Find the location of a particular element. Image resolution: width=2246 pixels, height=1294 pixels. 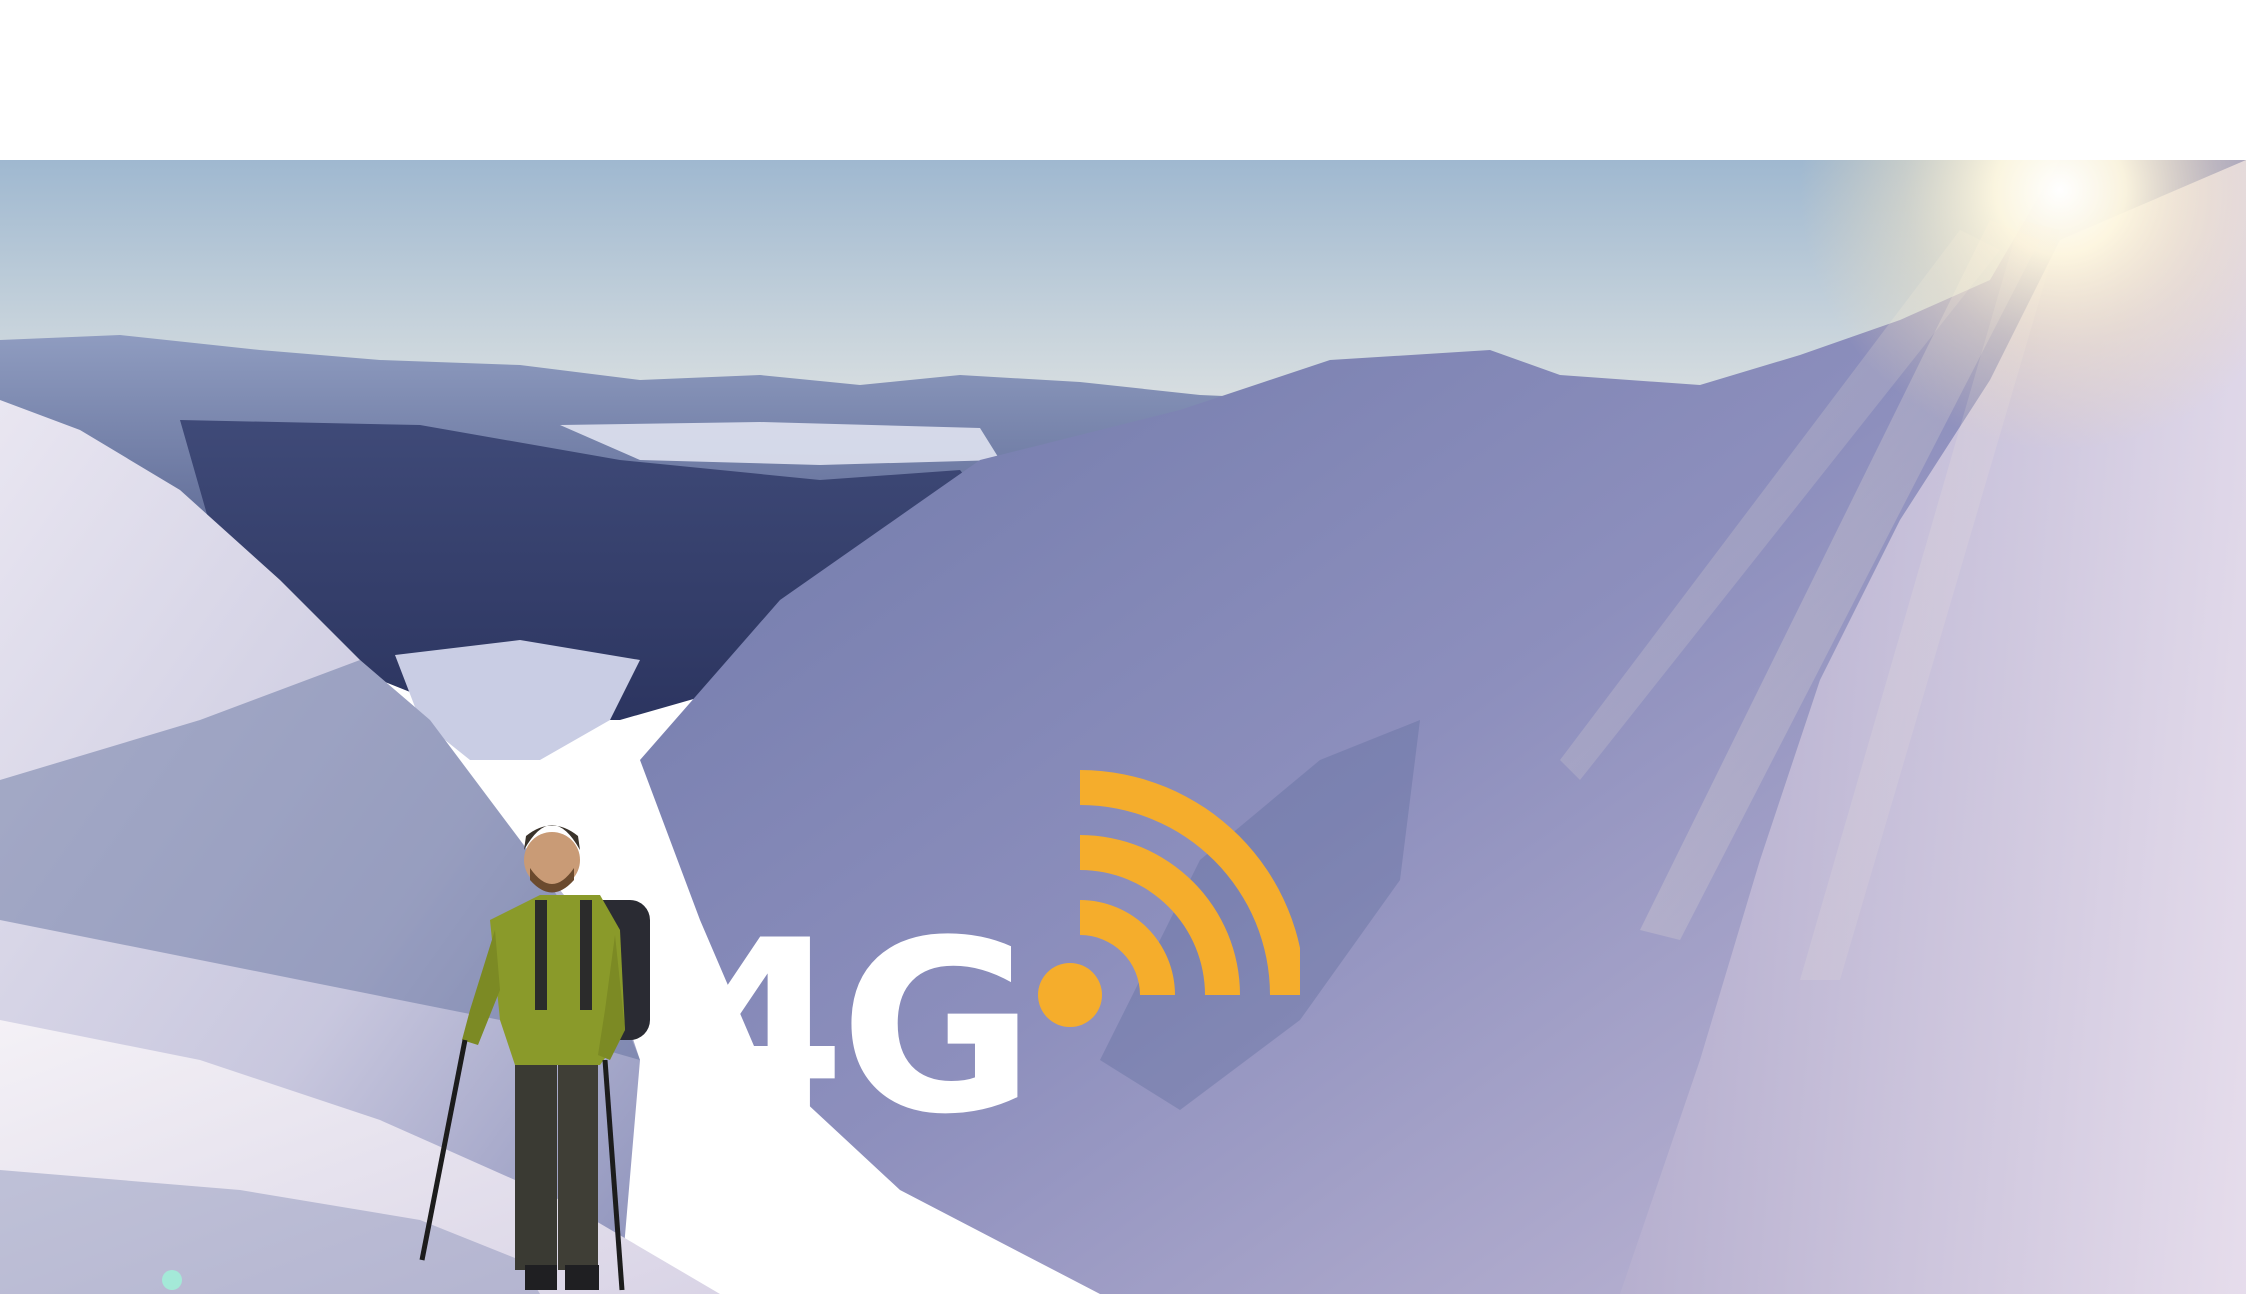

white-header-band is located at coordinates (1123, 80).